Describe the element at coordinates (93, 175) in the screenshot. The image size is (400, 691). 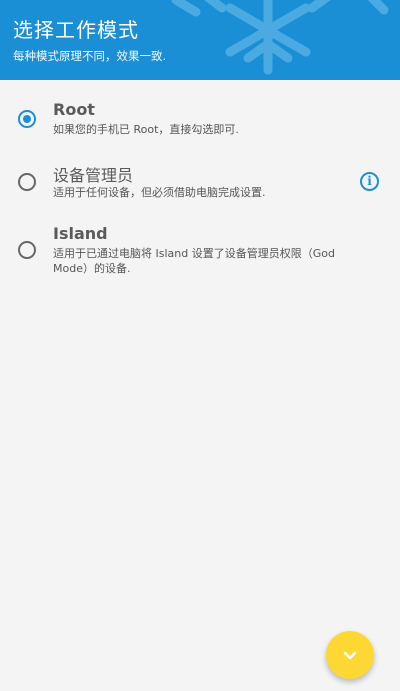
I see `option-device-admin-title: 设备管理员` at that location.